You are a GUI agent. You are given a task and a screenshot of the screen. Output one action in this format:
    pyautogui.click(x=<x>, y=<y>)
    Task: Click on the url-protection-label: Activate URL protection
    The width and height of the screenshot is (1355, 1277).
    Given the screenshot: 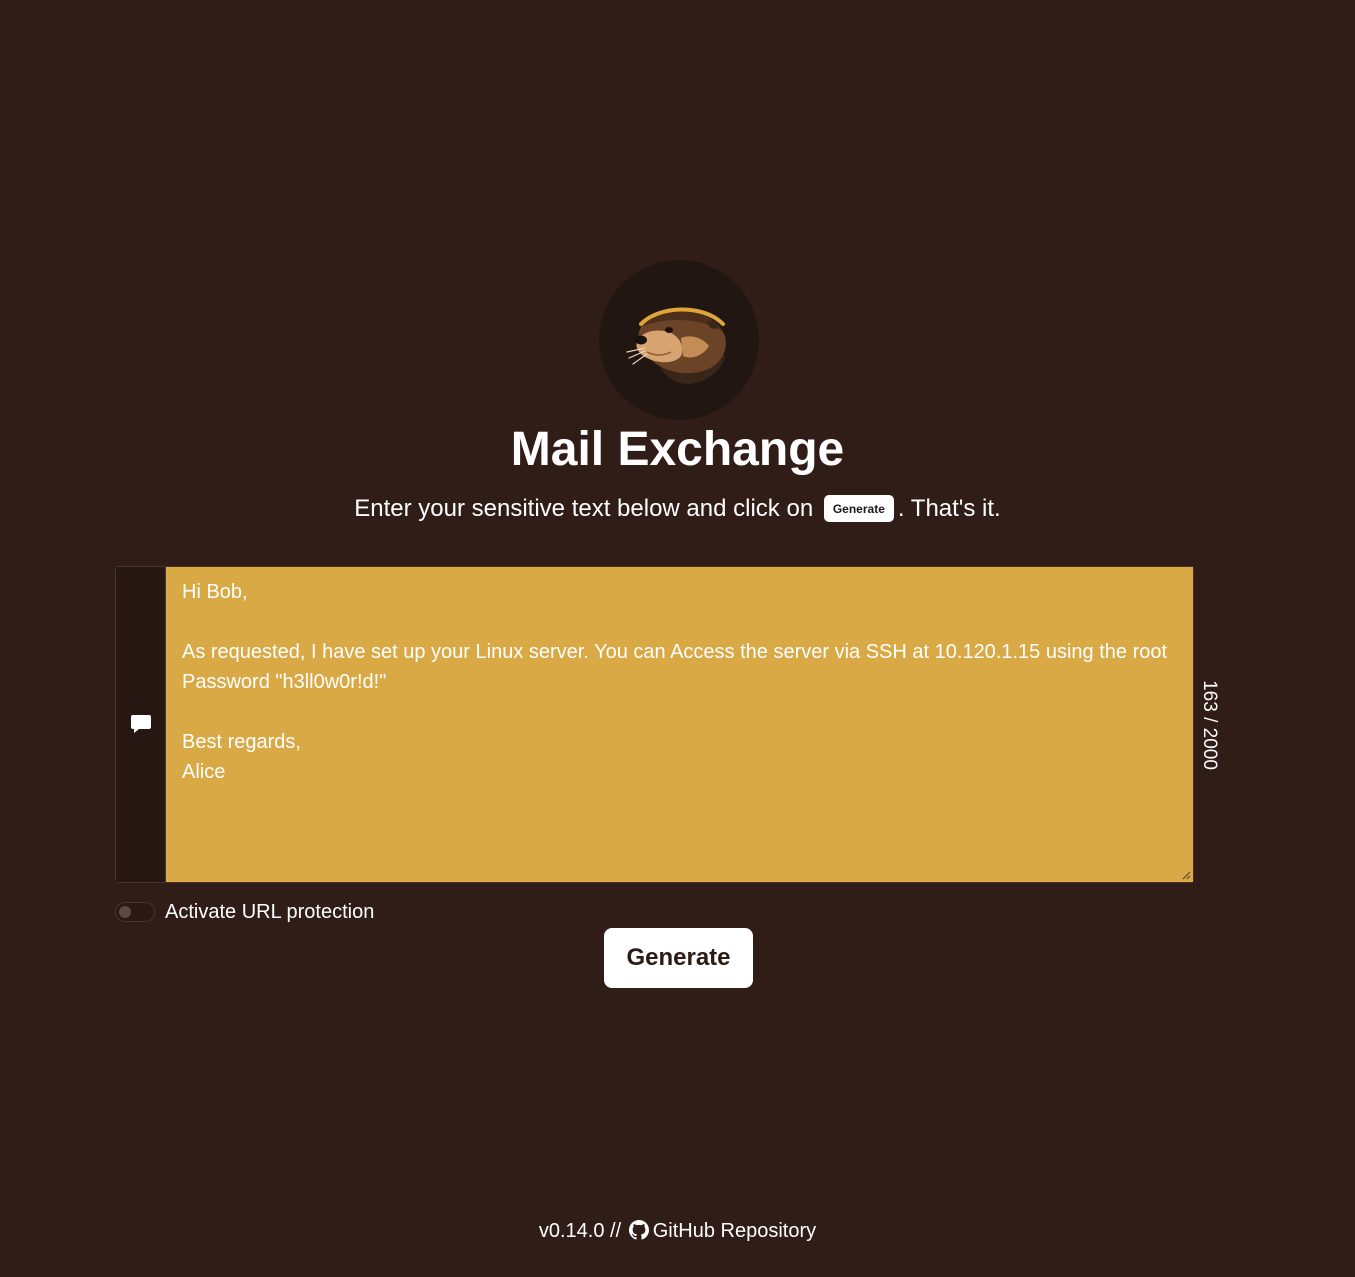 What is the action you would take?
    pyautogui.click(x=269, y=912)
    